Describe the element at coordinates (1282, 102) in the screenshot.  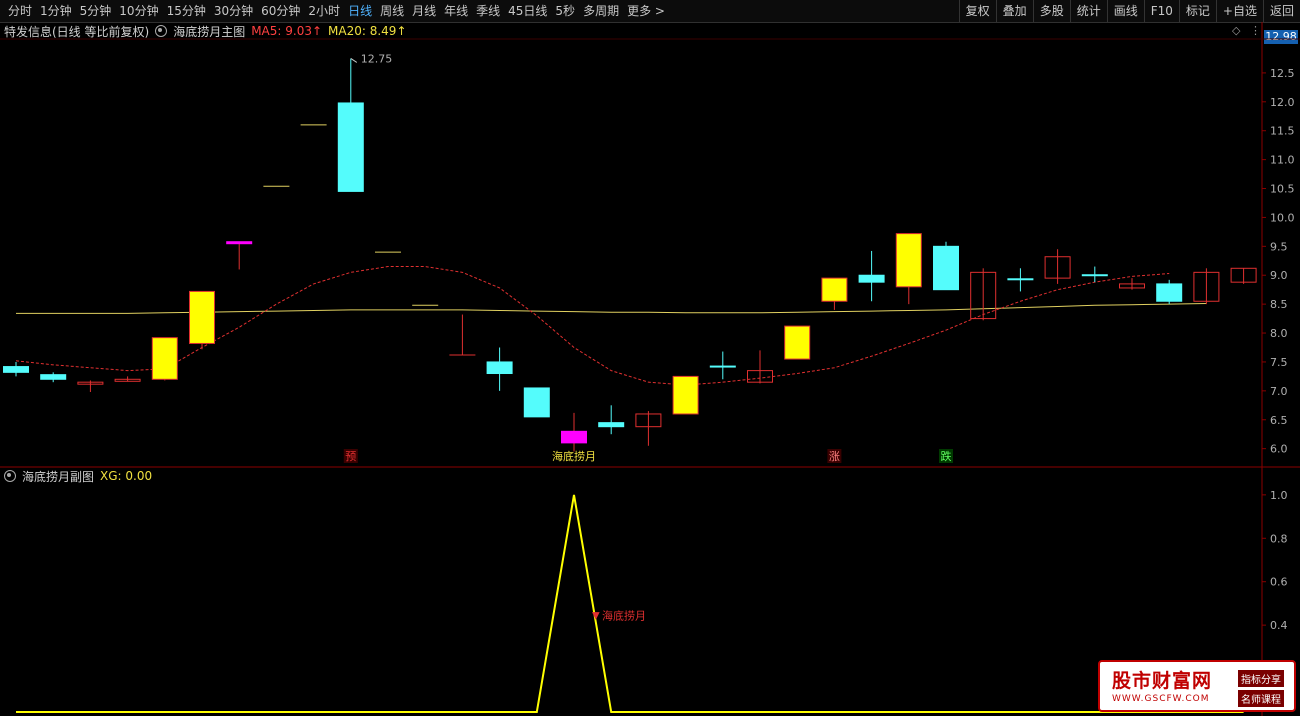
I see `y-tick-label: 12.0` at that location.